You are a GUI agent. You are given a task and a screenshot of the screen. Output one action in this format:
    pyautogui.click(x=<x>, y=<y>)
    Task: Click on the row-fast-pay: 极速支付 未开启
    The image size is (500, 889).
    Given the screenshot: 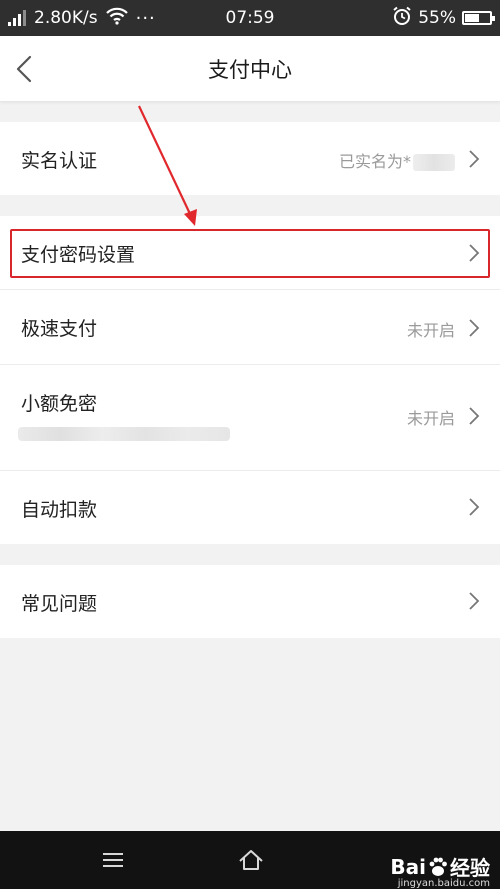 What is the action you would take?
    pyautogui.click(x=250, y=327)
    